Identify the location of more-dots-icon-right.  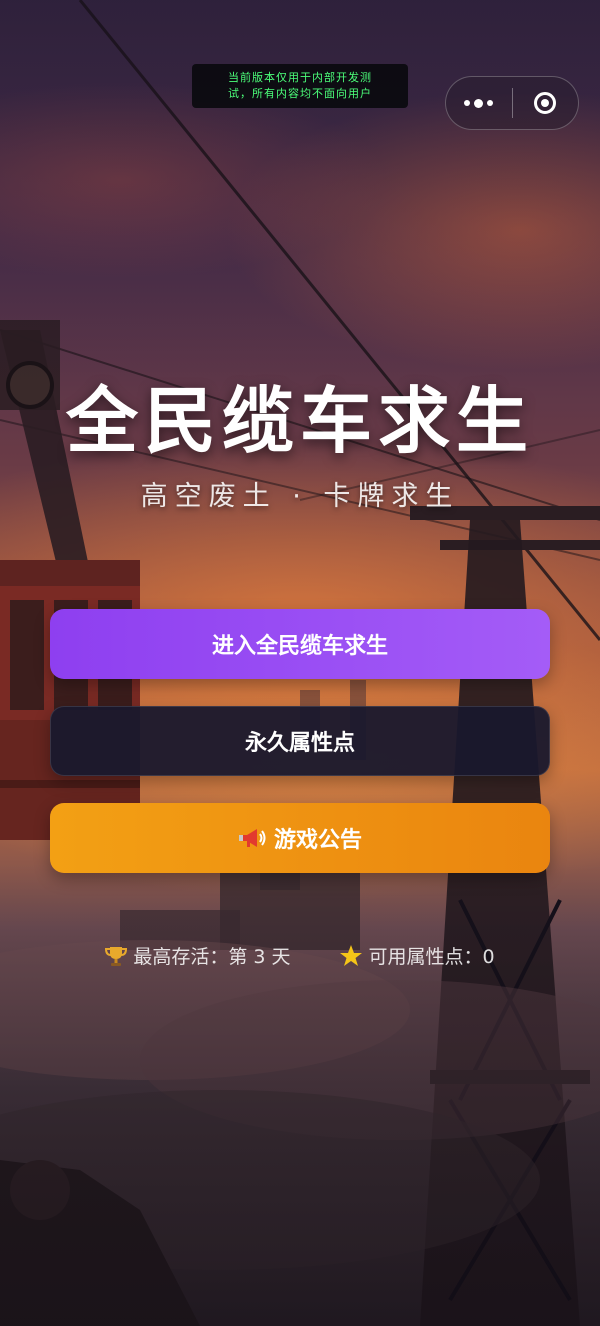
(490, 103).